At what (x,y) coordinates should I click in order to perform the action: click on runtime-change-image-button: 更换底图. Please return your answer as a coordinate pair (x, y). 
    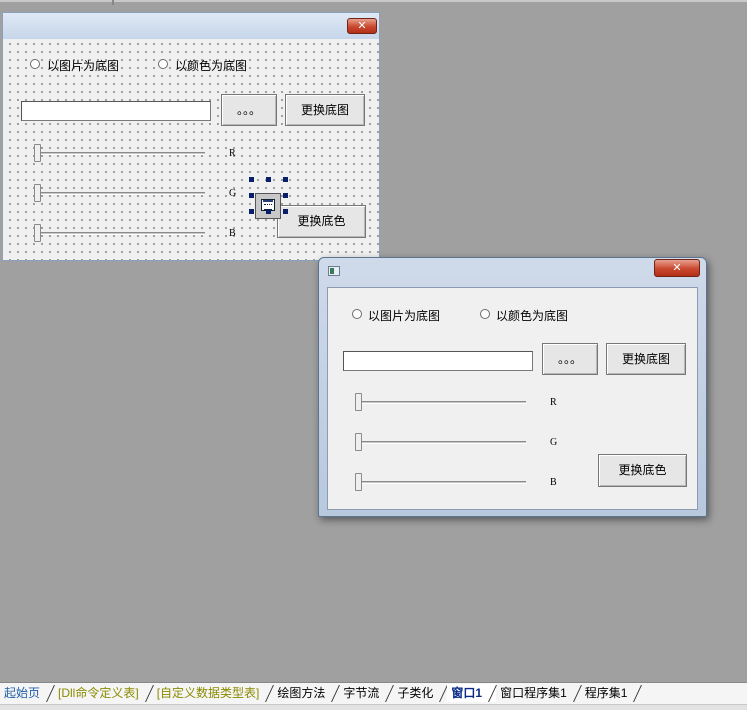
    Looking at the image, I should click on (646, 359).